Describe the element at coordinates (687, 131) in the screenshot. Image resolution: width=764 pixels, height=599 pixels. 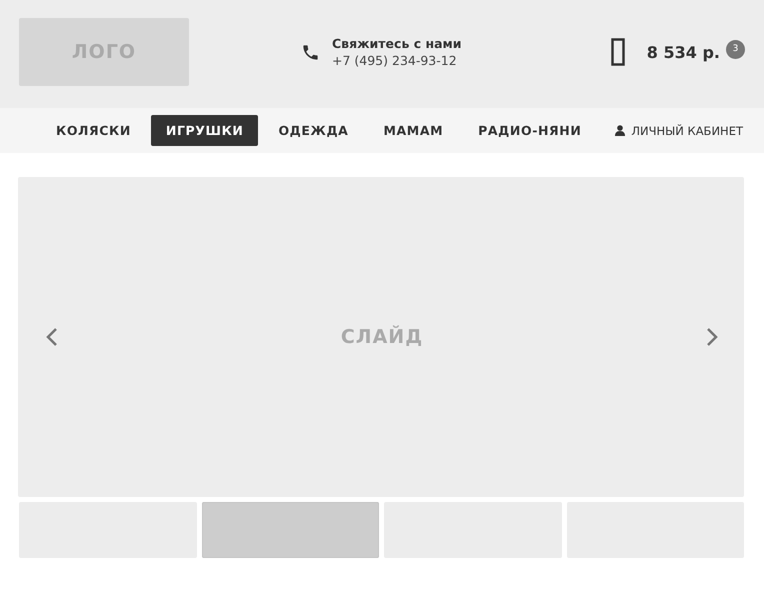
I see `account-link: ЛИЧНЫЙ КАБИНЕТ` at that location.